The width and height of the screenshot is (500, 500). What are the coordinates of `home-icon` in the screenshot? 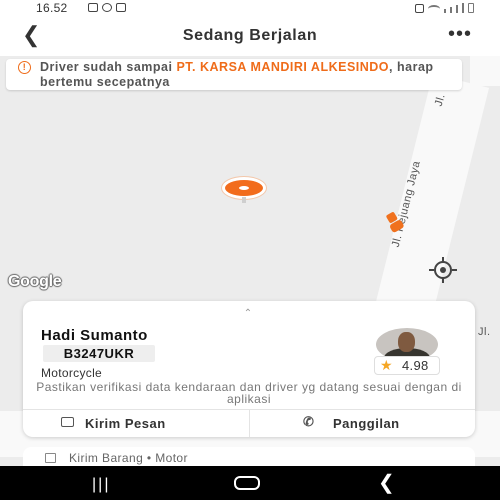 It's located at (247, 483).